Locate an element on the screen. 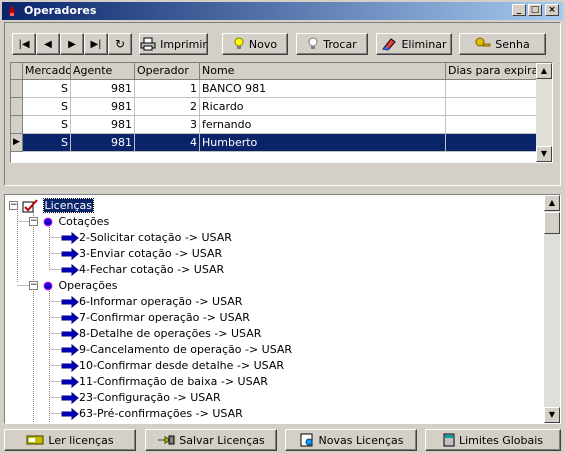 The height and width of the screenshot is (453, 565). col-dias: Dias para expiração is located at coordinates (492, 71).